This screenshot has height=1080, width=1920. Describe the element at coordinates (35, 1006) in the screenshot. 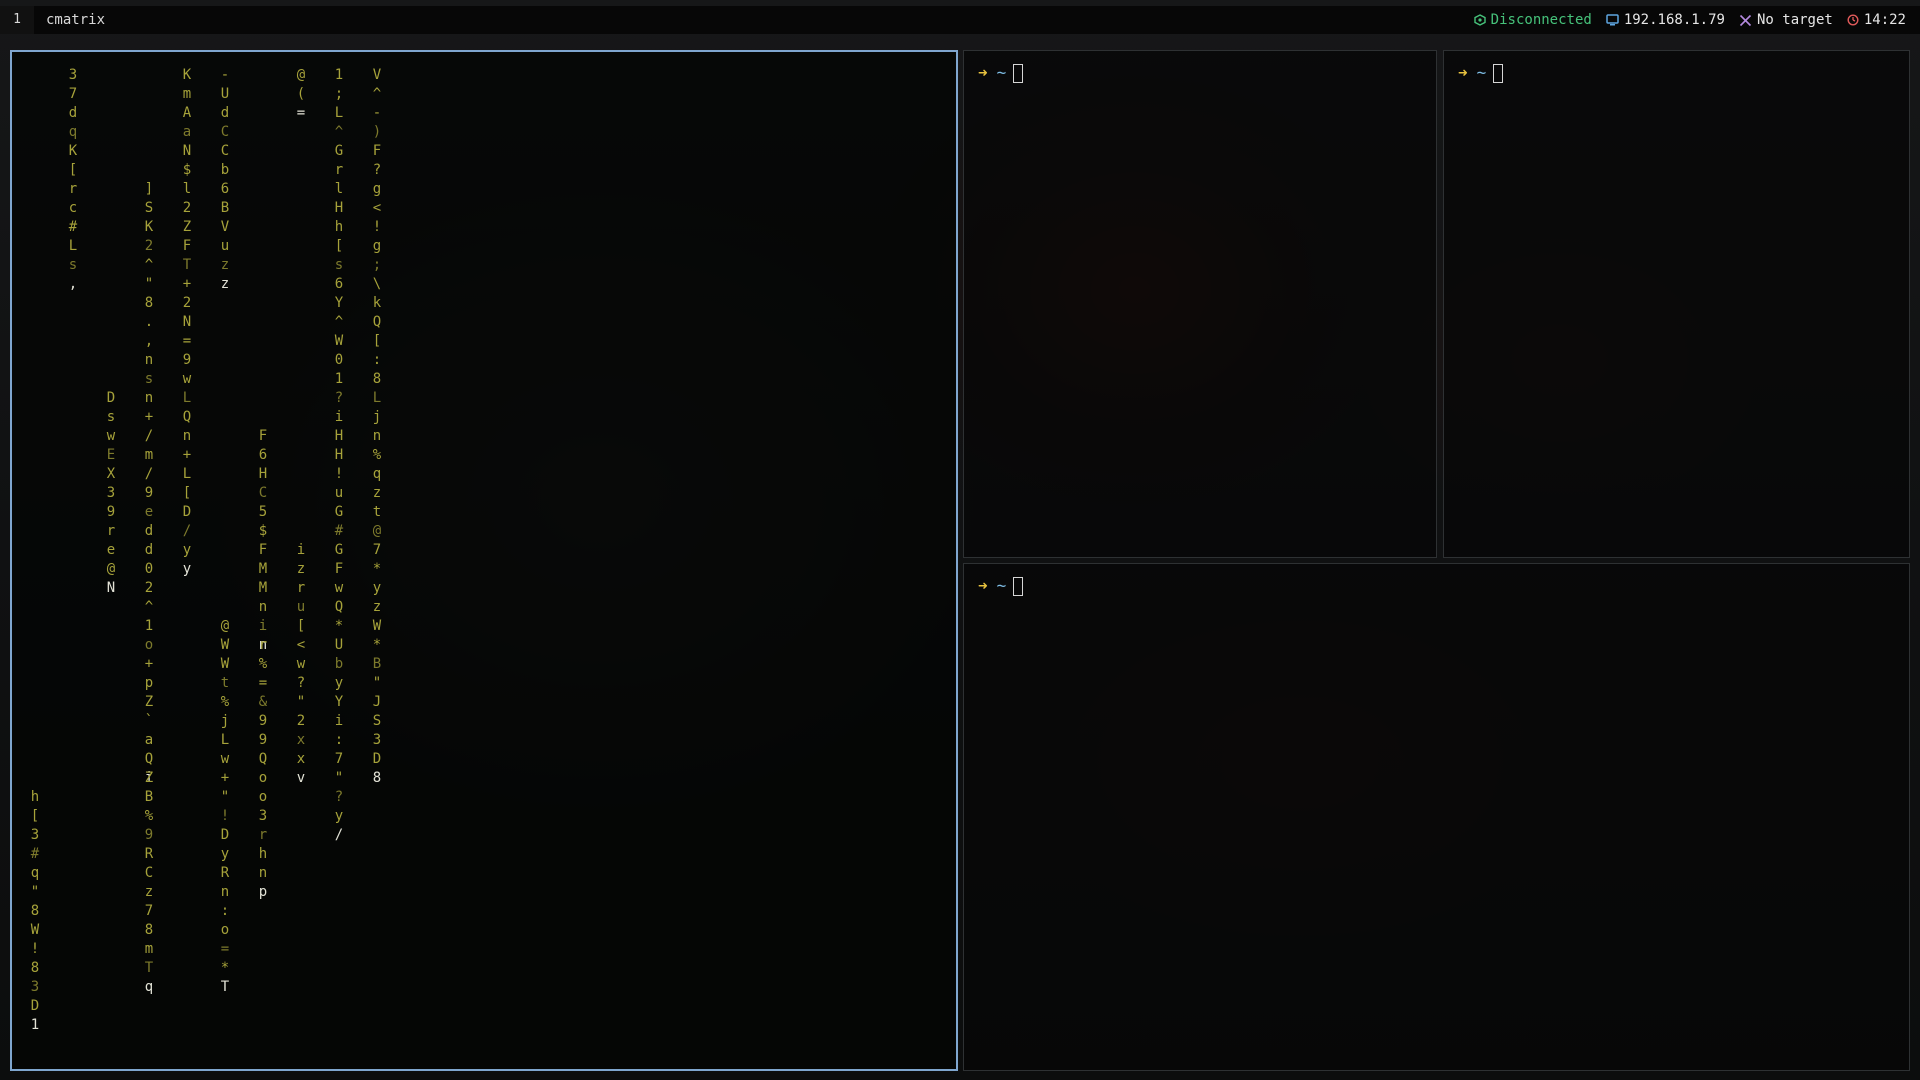

I see `matrix-glyph: D` at that location.